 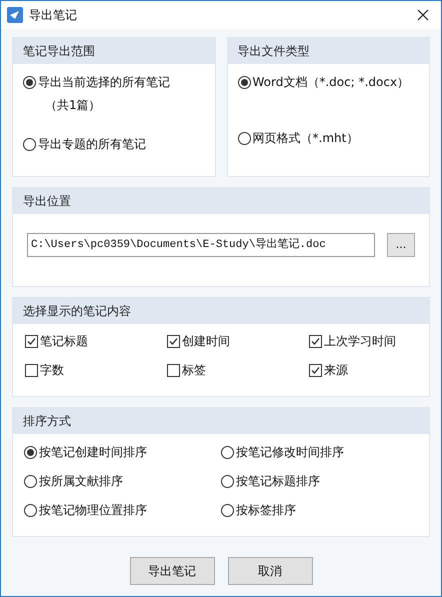 What do you see at coordinates (278, 481) in the screenshot?
I see `option-label: 按笔记标题排序` at bounding box center [278, 481].